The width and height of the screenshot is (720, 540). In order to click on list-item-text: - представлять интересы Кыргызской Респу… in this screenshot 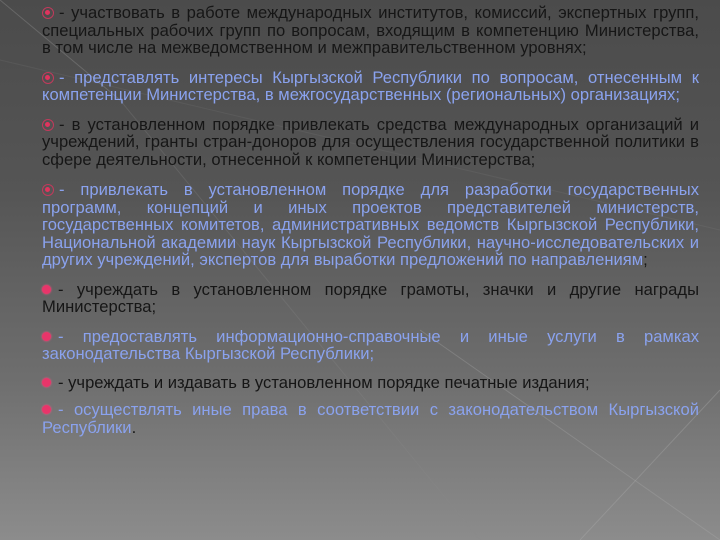, I will do `click(370, 85)`.